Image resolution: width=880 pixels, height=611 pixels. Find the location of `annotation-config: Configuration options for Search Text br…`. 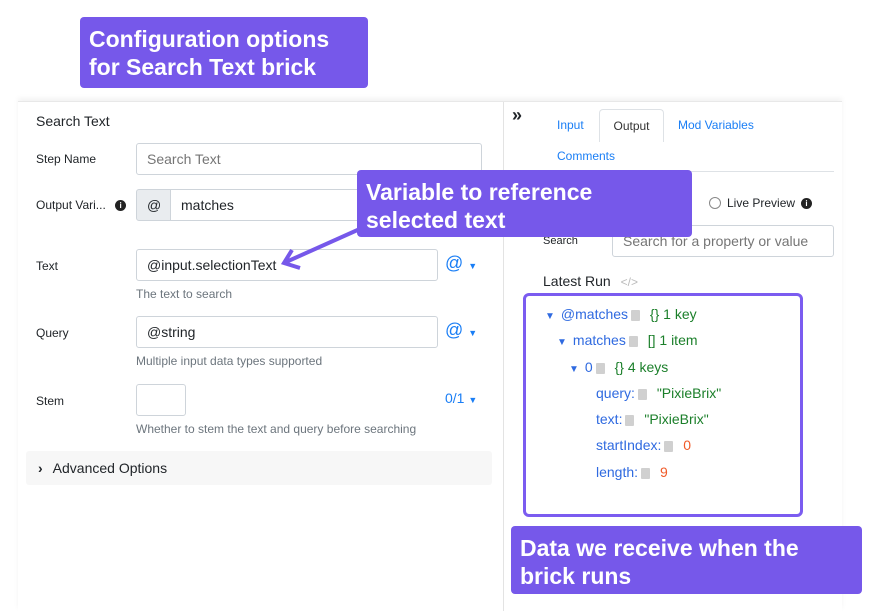

annotation-config: Configuration options for Search Text br… is located at coordinates (224, 52).